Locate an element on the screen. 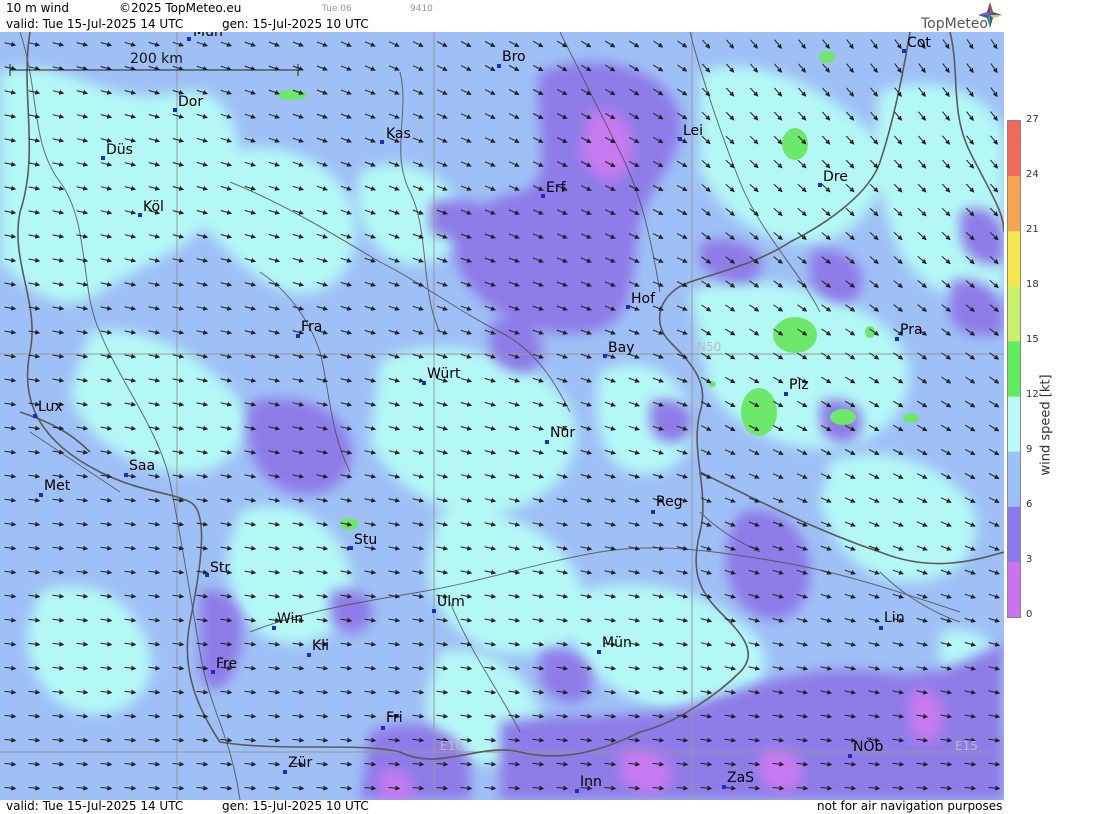 Image resolution: width=1095 pixels, height=814 pixels. city-dot-dortmund is located at coordinates (175, 110).